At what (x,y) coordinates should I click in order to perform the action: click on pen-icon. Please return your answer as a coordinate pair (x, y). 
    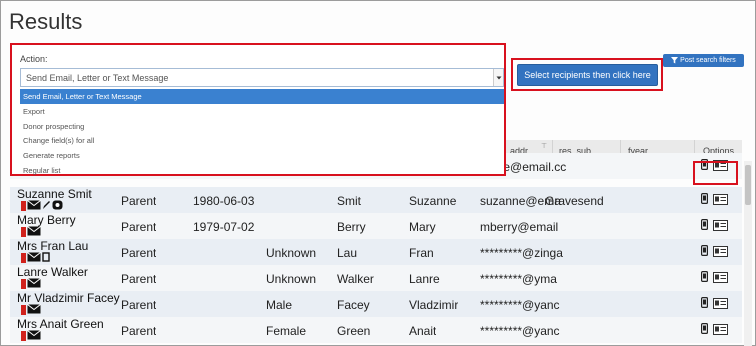
    Looking at the image, I should click on (46, 206).